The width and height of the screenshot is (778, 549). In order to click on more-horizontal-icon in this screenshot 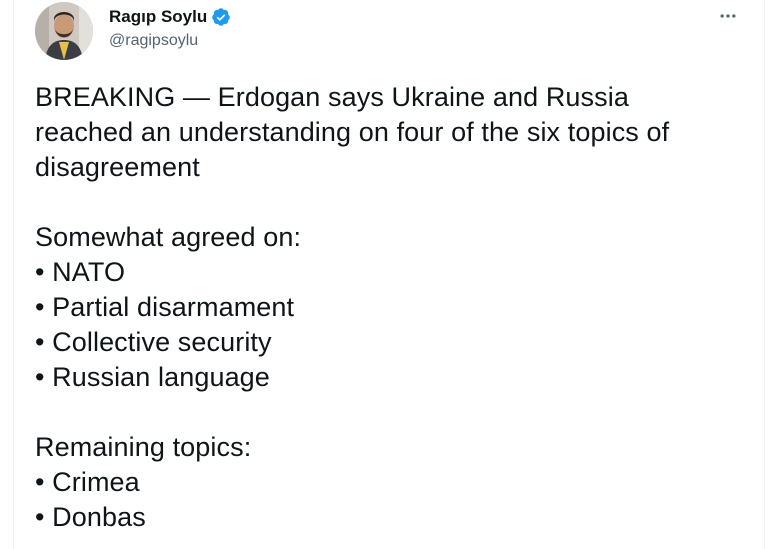, I will do `click(728, 16)`.